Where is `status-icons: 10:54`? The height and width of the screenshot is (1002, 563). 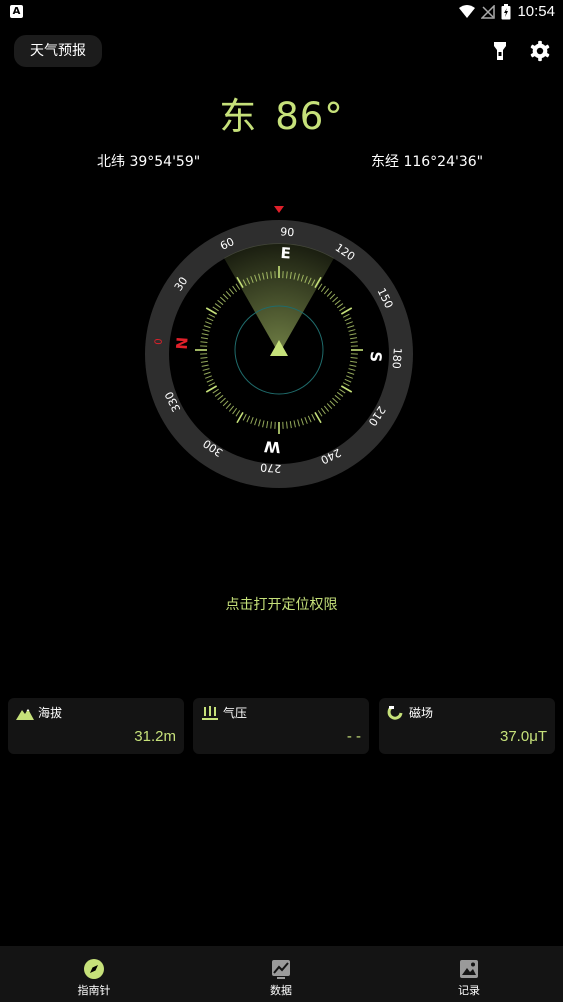 status-icons: 10:54 is located at coordinates (507, 11).